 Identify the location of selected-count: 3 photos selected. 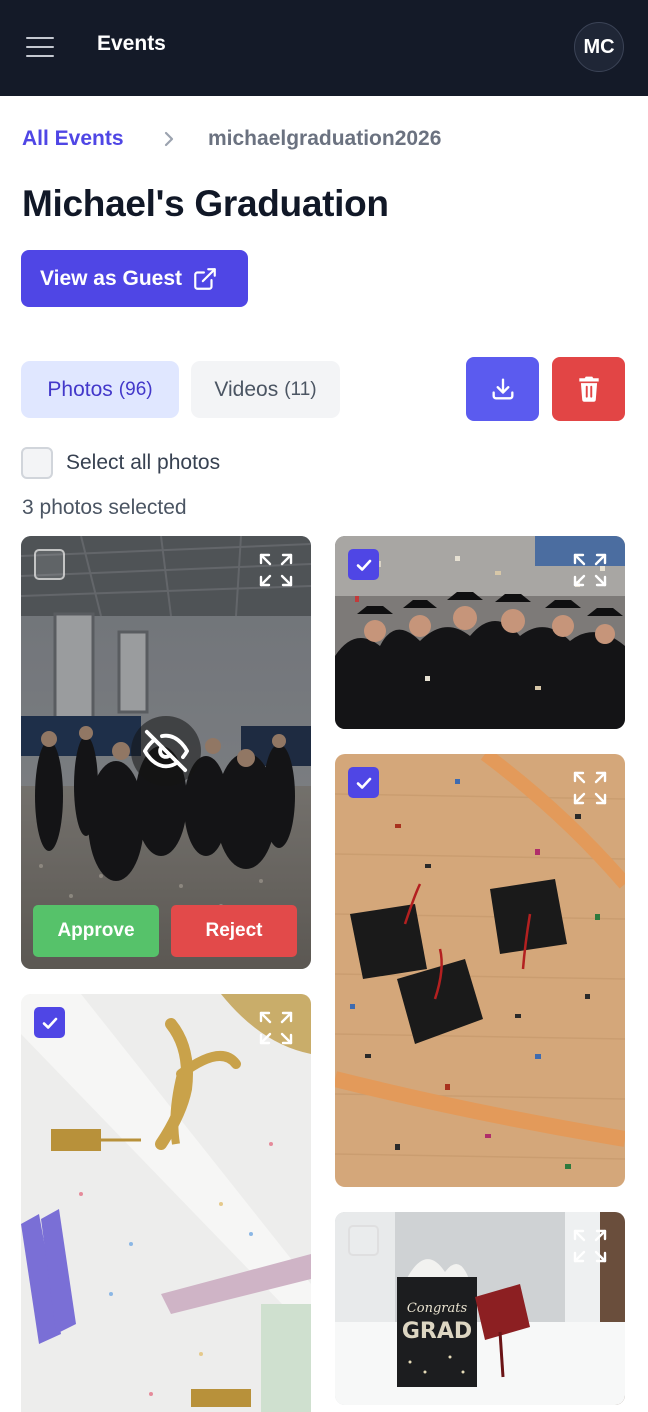
(104, 507).